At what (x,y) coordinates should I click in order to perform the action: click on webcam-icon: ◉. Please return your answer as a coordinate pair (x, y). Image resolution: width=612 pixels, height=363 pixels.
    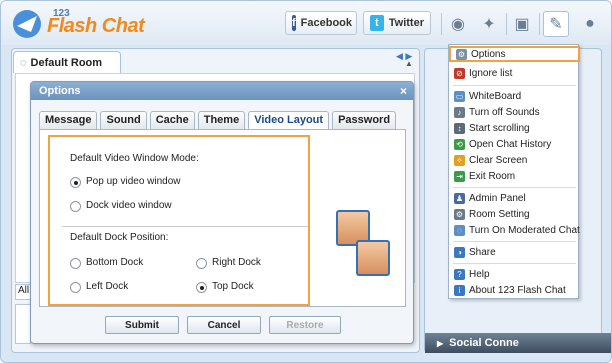
    Looking at the image, I should click on (458, 24).